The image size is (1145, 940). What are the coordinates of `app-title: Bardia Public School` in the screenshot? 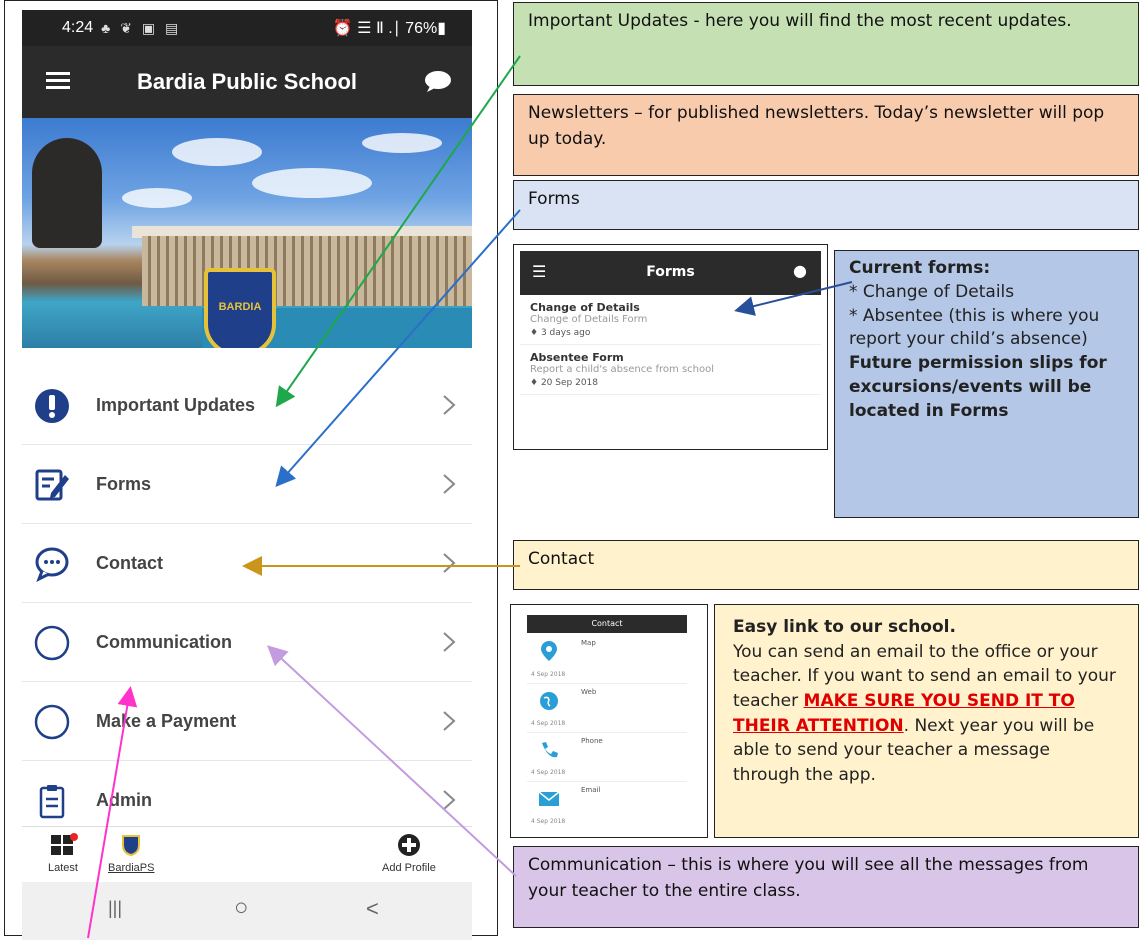 It's located at (247, 81).